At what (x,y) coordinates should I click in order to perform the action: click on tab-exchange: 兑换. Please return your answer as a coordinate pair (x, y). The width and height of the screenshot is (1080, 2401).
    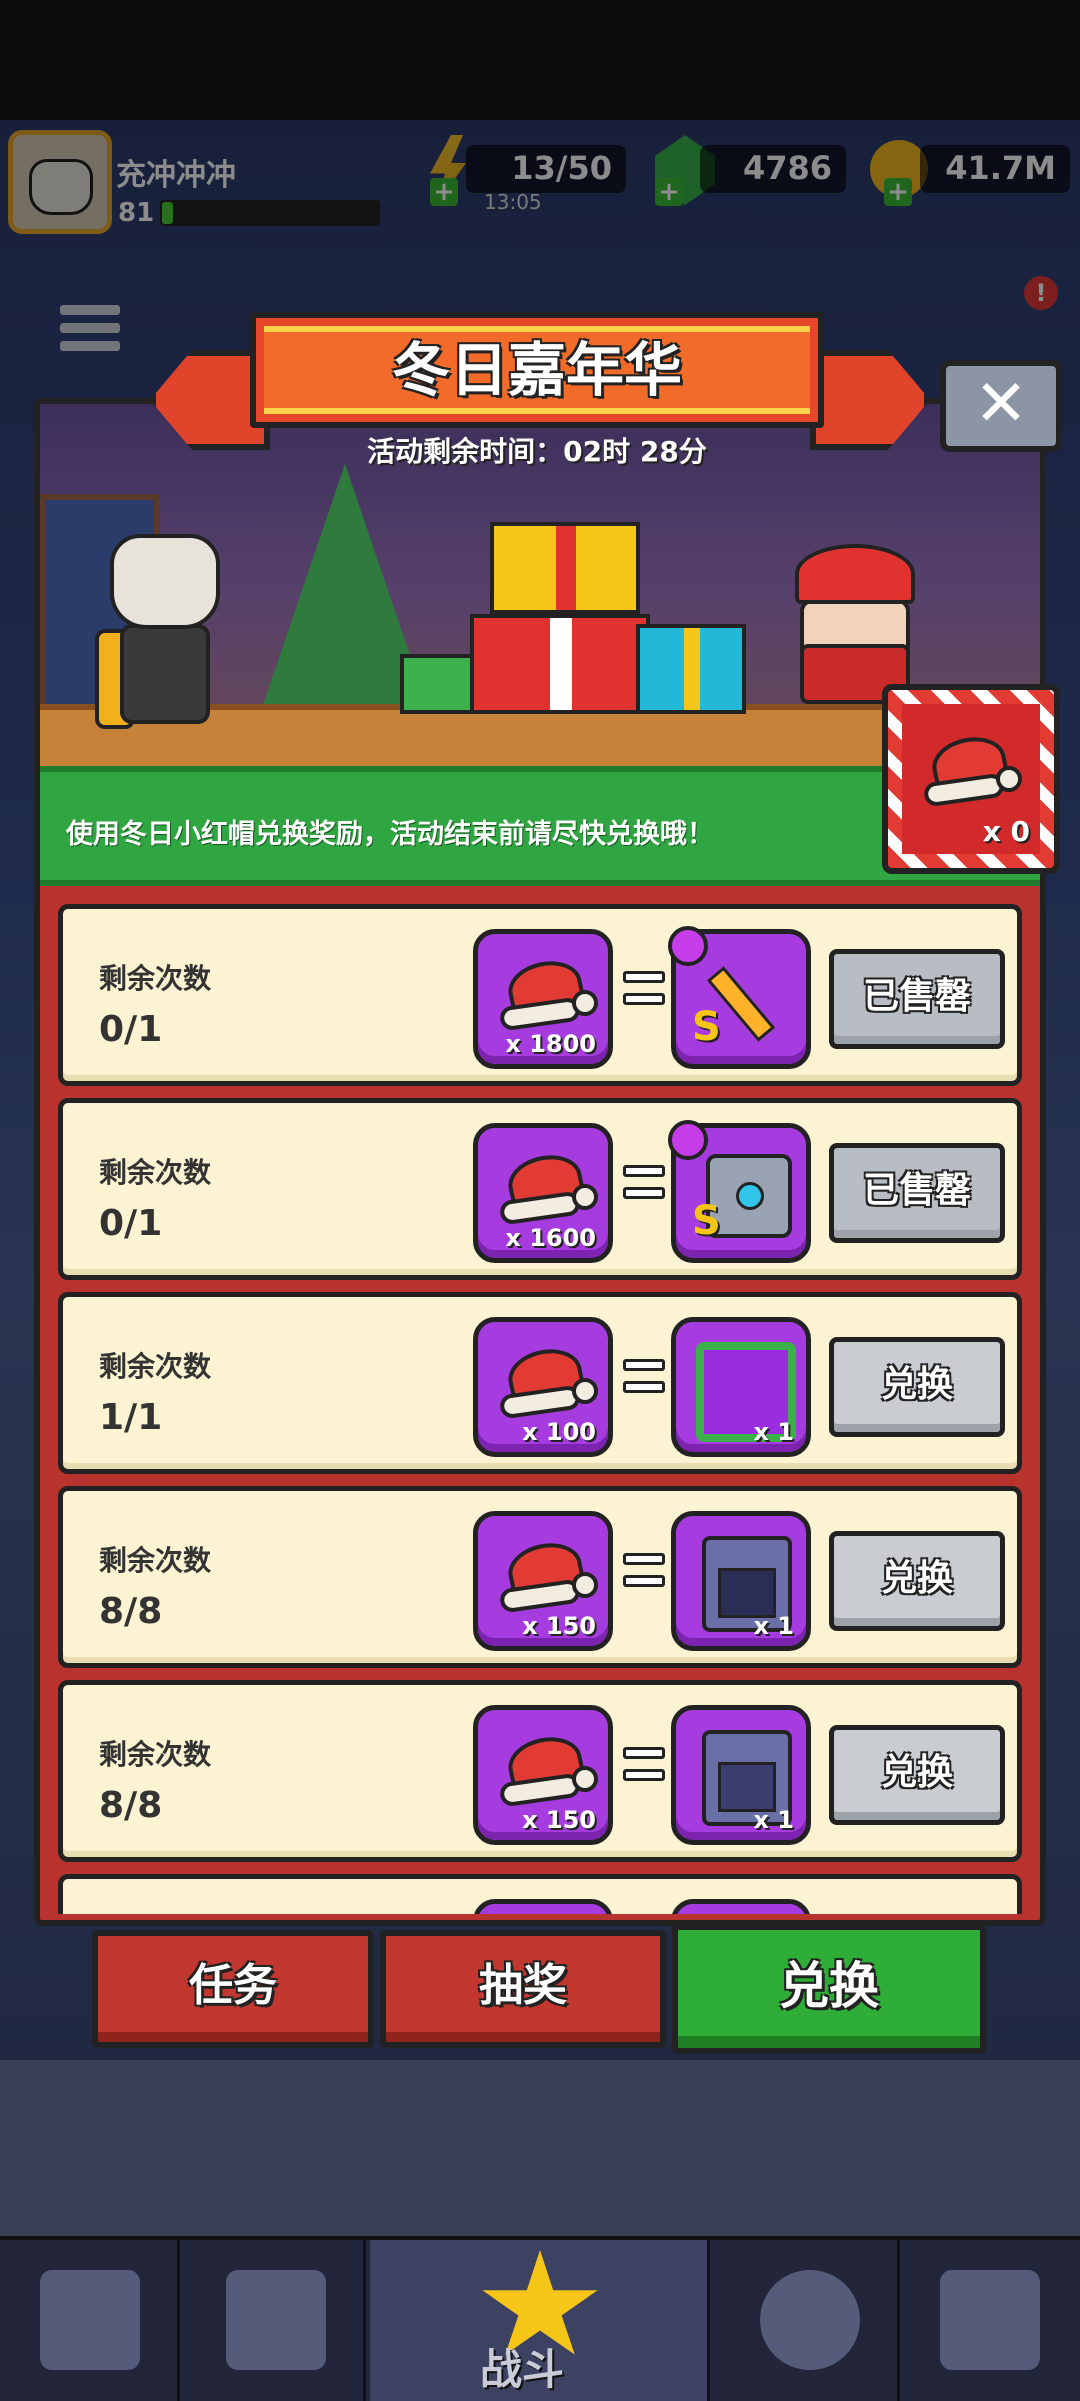
    Looking at the image, I should click on (829, 1989).